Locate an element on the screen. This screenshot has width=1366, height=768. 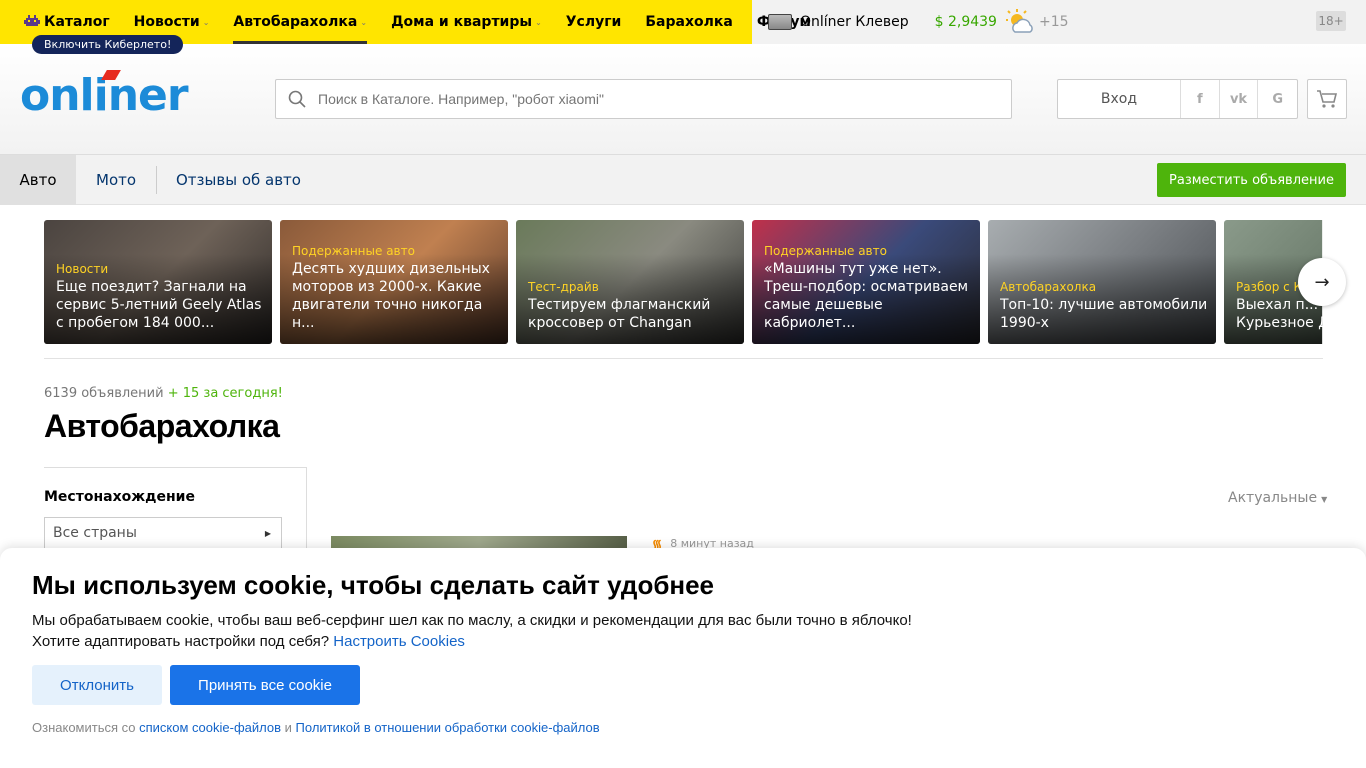
topnav-realty-label: Дома и квартиры is located at coordinates (462, 22).